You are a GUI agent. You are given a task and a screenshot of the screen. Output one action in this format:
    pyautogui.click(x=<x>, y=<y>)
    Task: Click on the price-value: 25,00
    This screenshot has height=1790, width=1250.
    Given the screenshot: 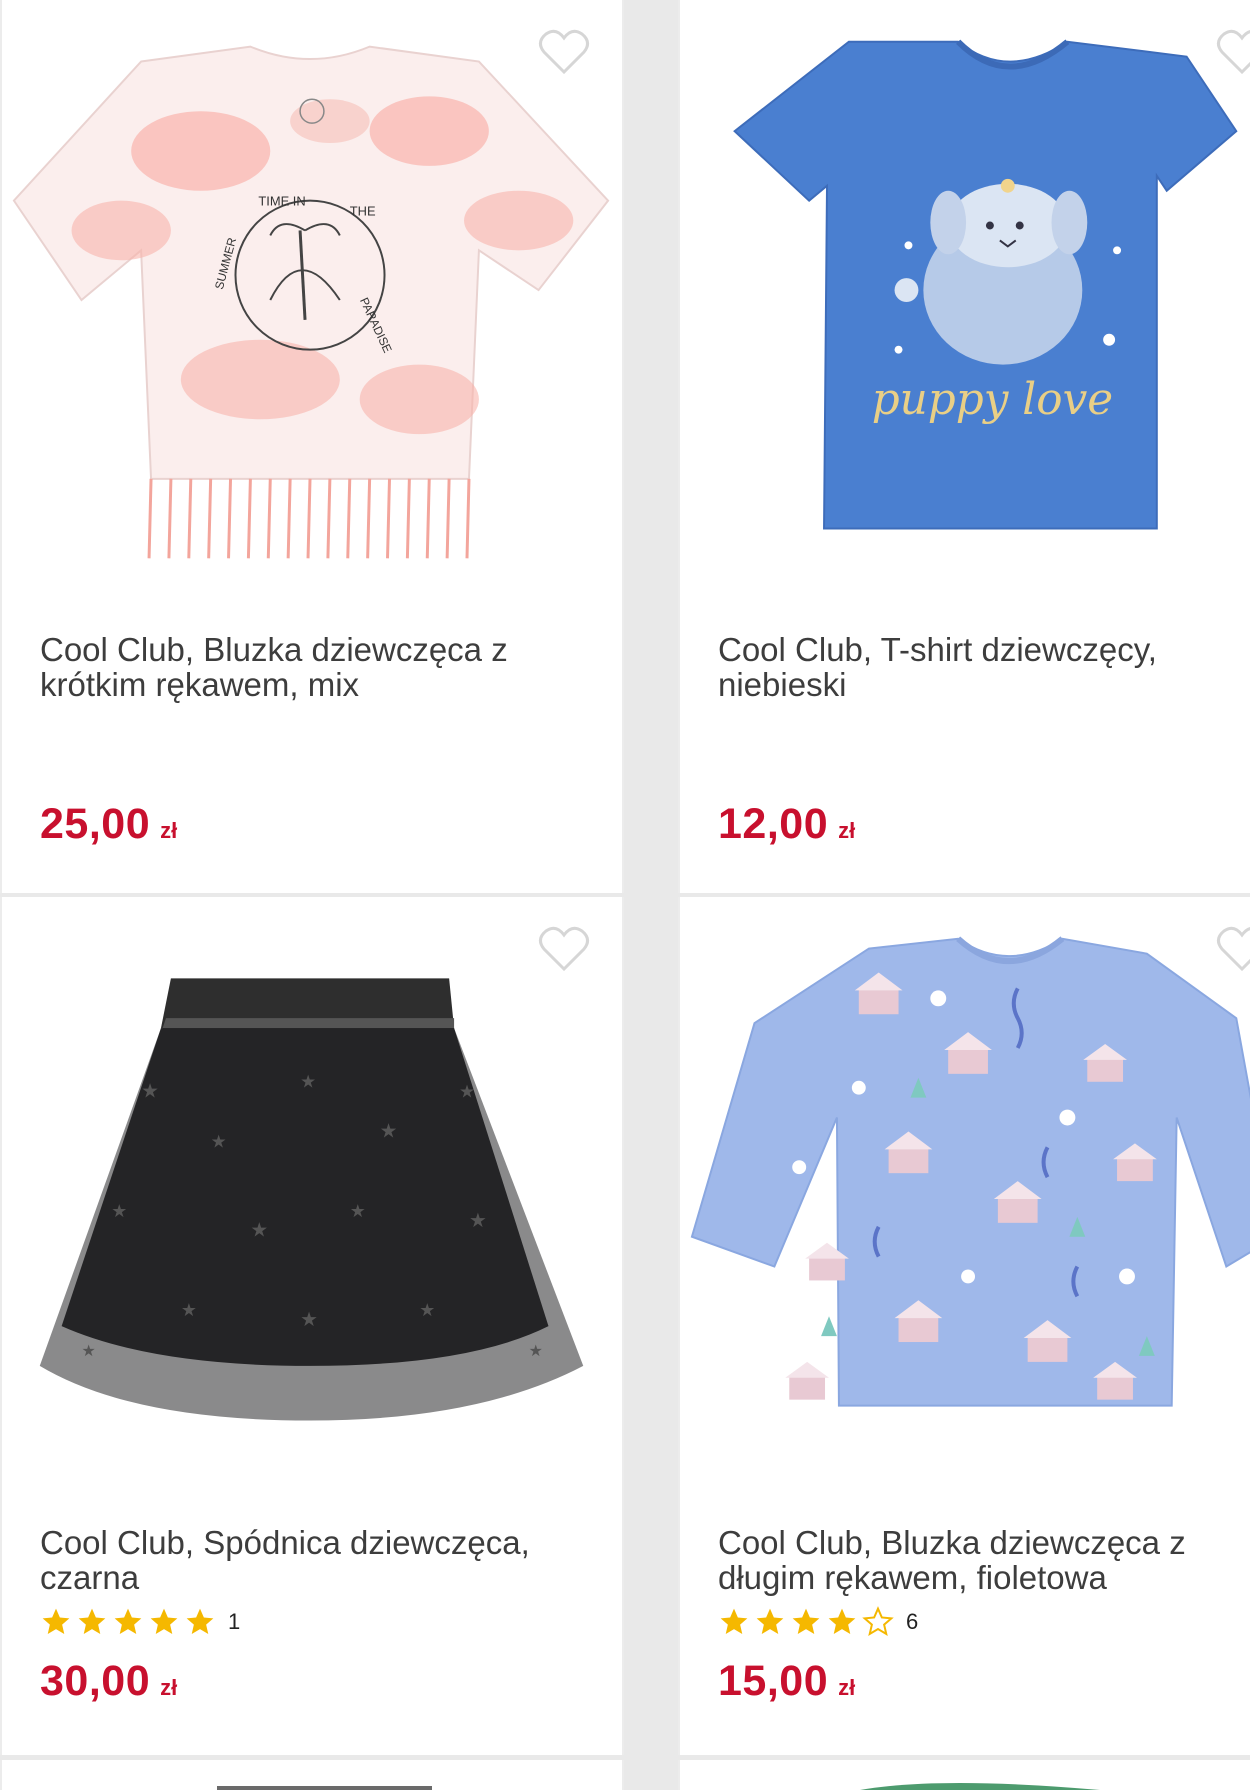 What is the action you would take?
    pyautogui.click(x=95, y=824)
    